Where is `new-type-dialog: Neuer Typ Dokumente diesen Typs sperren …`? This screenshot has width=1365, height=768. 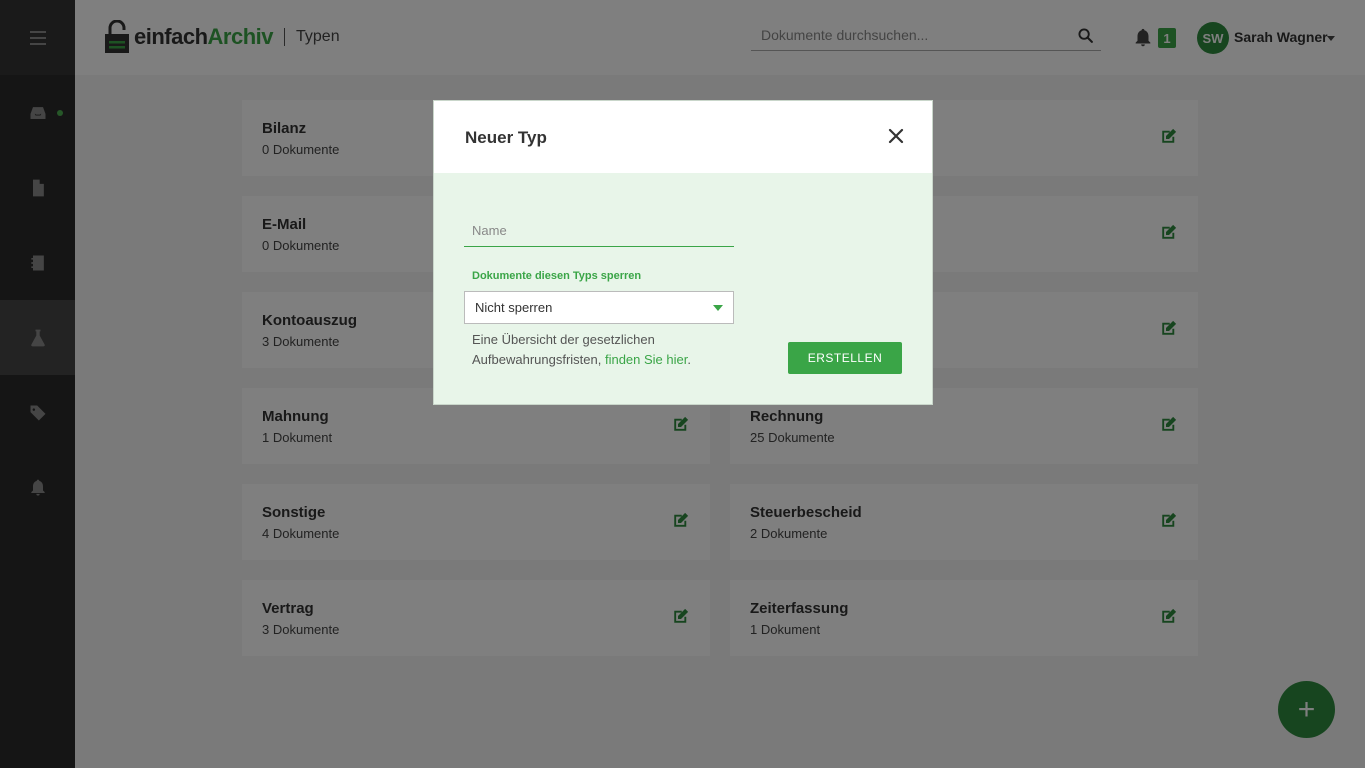
new-type-dialog: Neuer Typ Dokumente diesen Typs sperren … is located at coordinates (683, 252).